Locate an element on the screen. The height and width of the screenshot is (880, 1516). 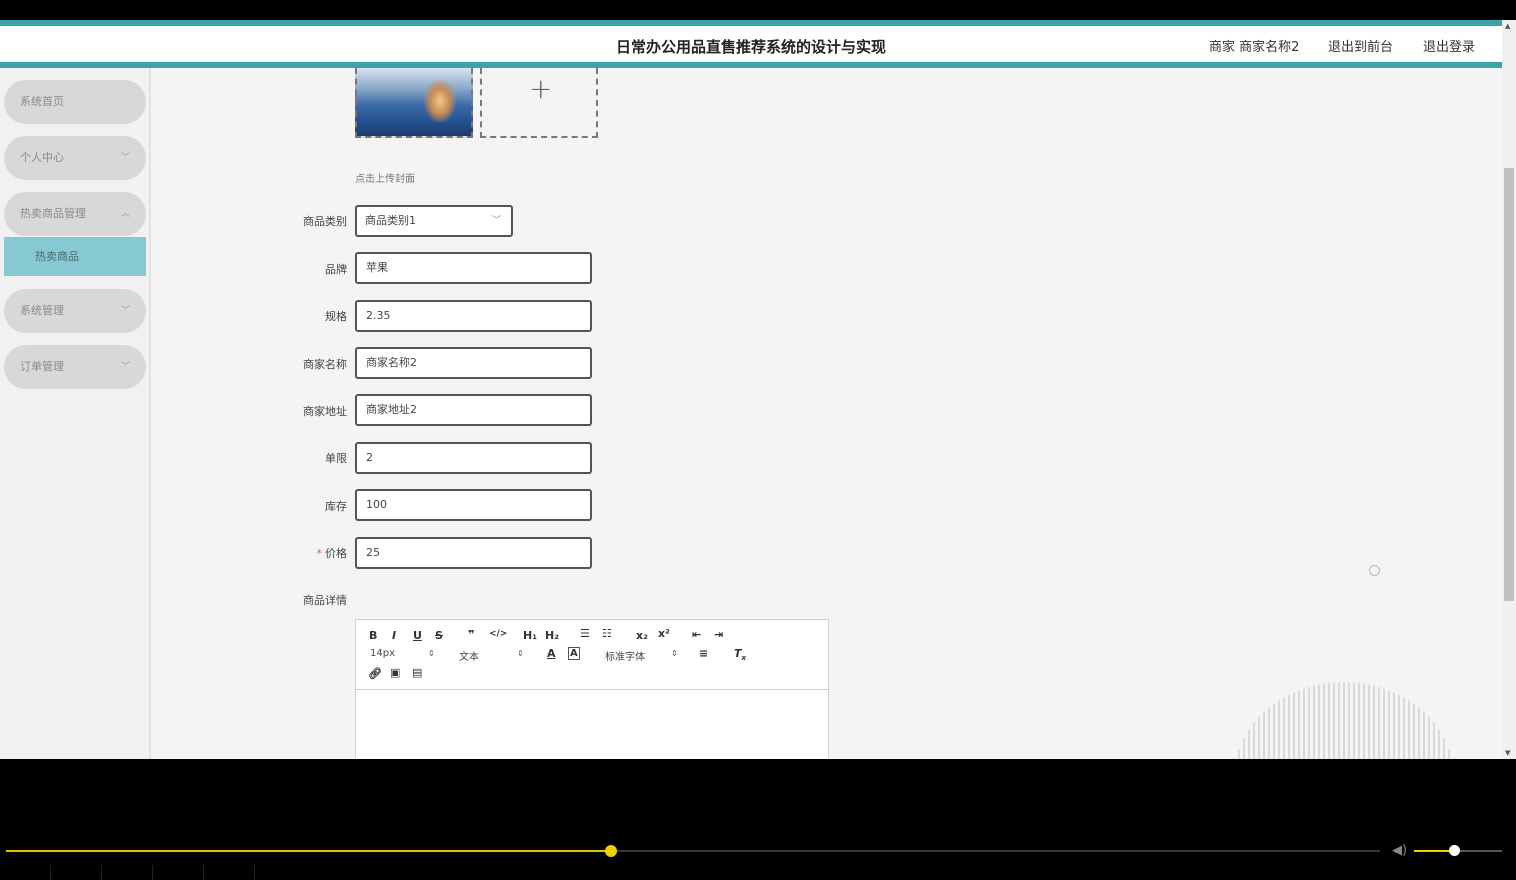
indent-icon: ⇥ is located at coordinates (718, 634).